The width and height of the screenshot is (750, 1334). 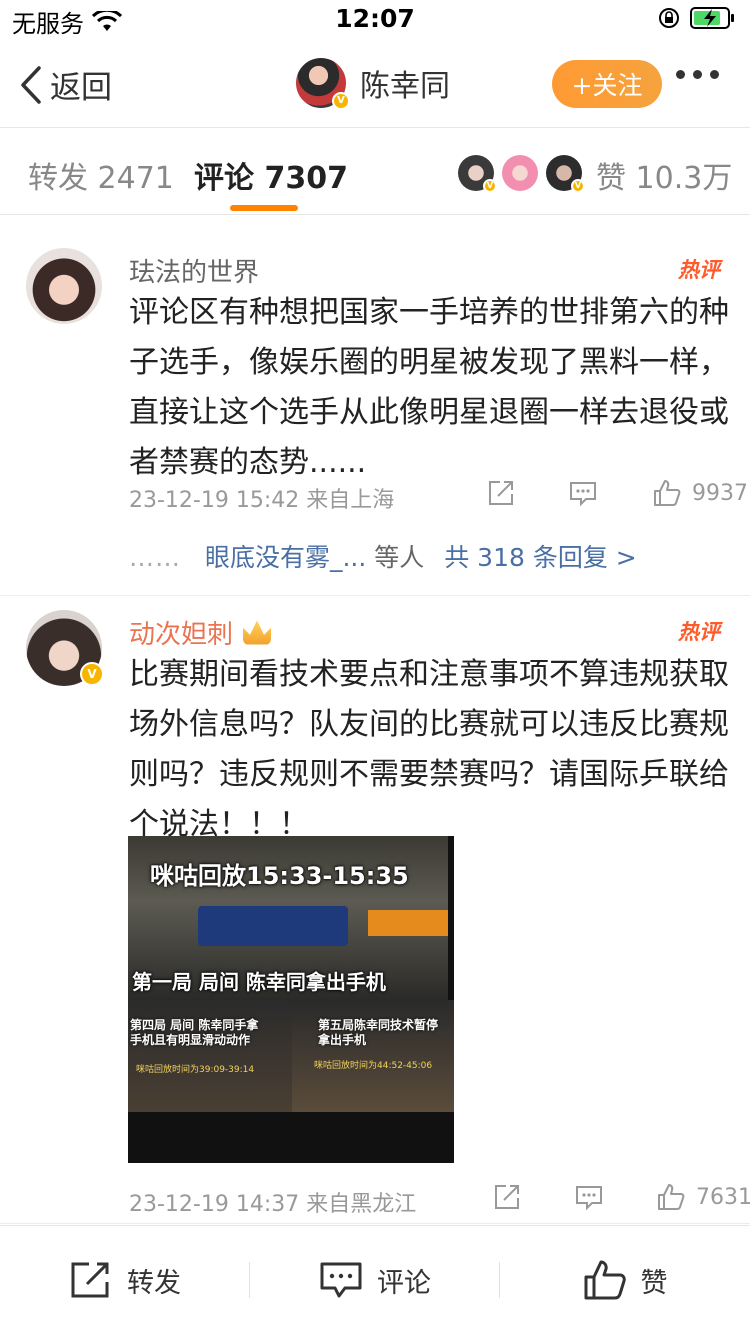 What do you see at coordinates (257, 632) in the screenshot?
I see `vip-crown-icon` at bounding box center [257, 632].